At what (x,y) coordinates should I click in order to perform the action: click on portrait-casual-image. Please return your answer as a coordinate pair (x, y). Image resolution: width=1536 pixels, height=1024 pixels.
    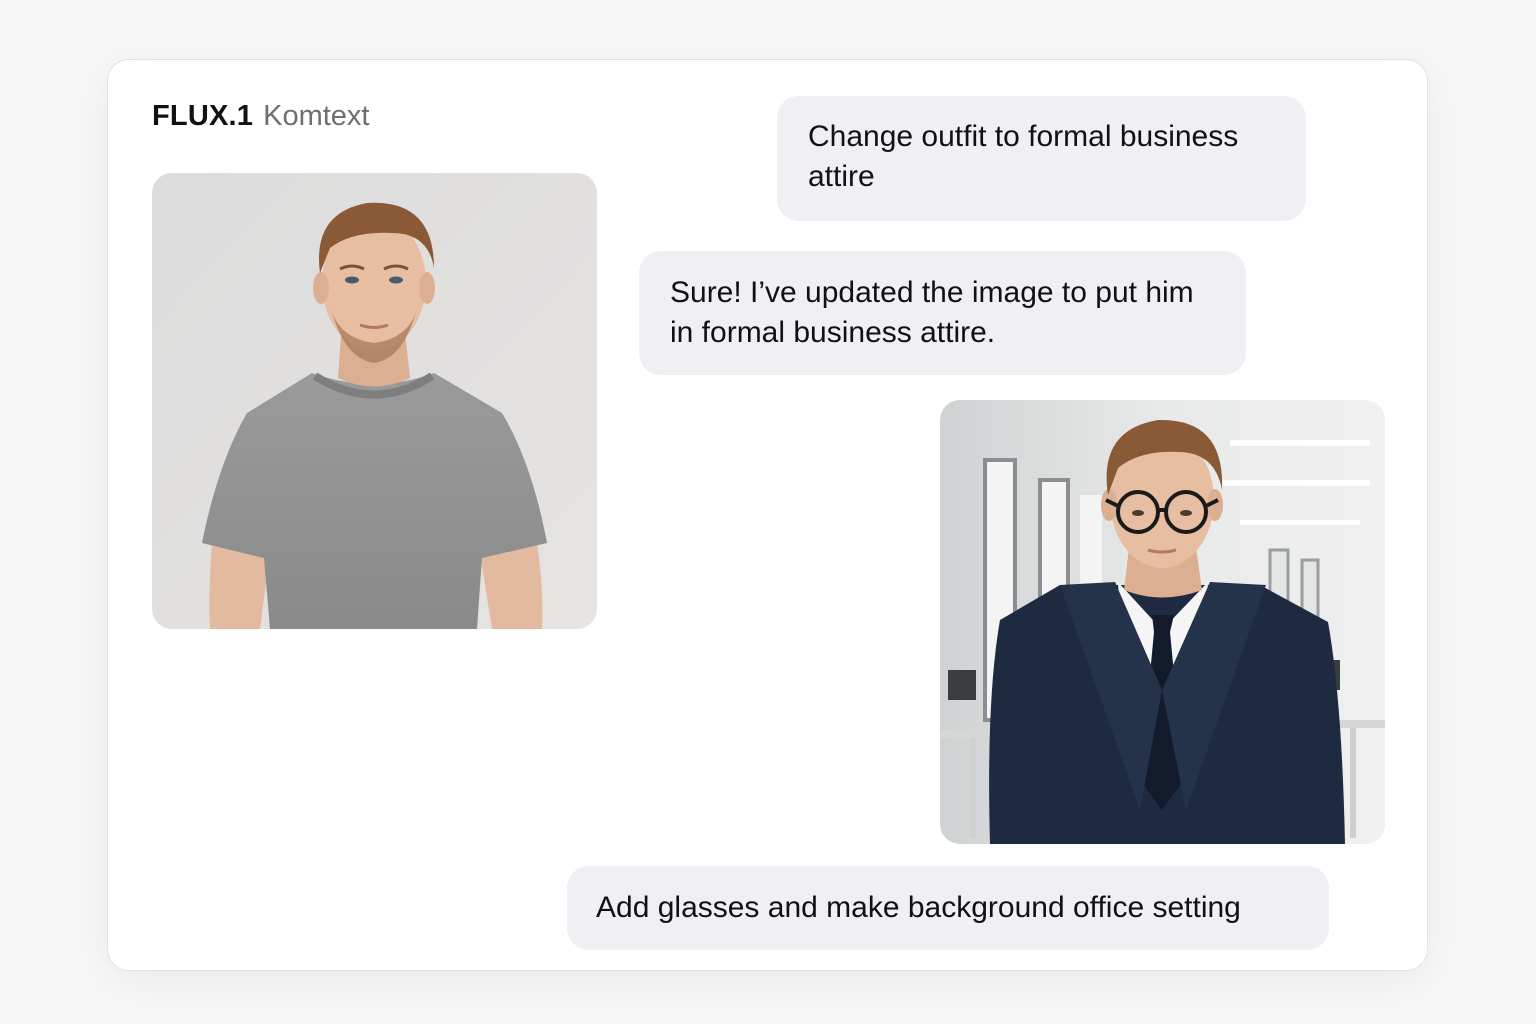
    Looking at the image, I should click on (374, 401).